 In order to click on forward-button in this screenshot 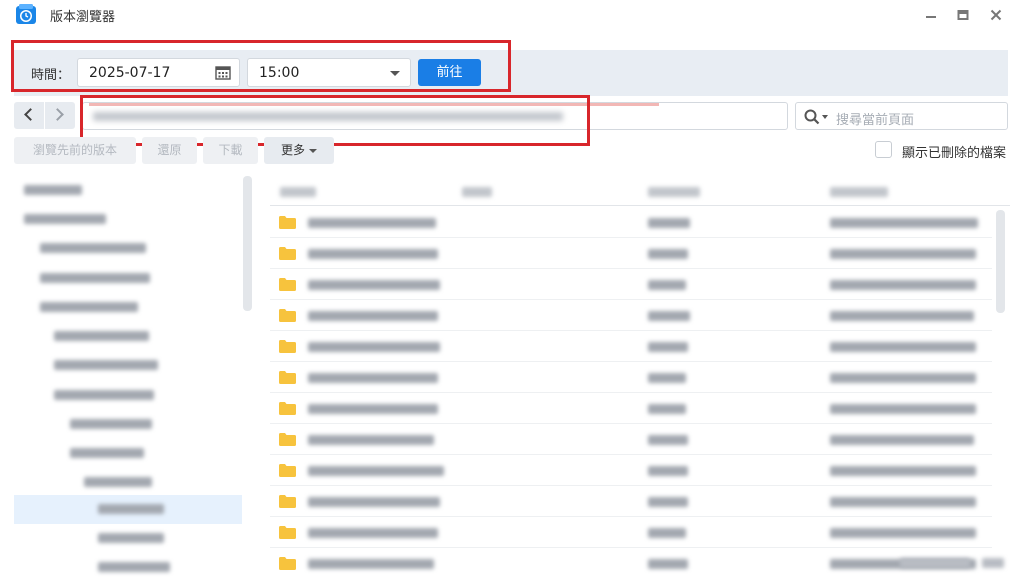, I will do `click(60, 115)`.